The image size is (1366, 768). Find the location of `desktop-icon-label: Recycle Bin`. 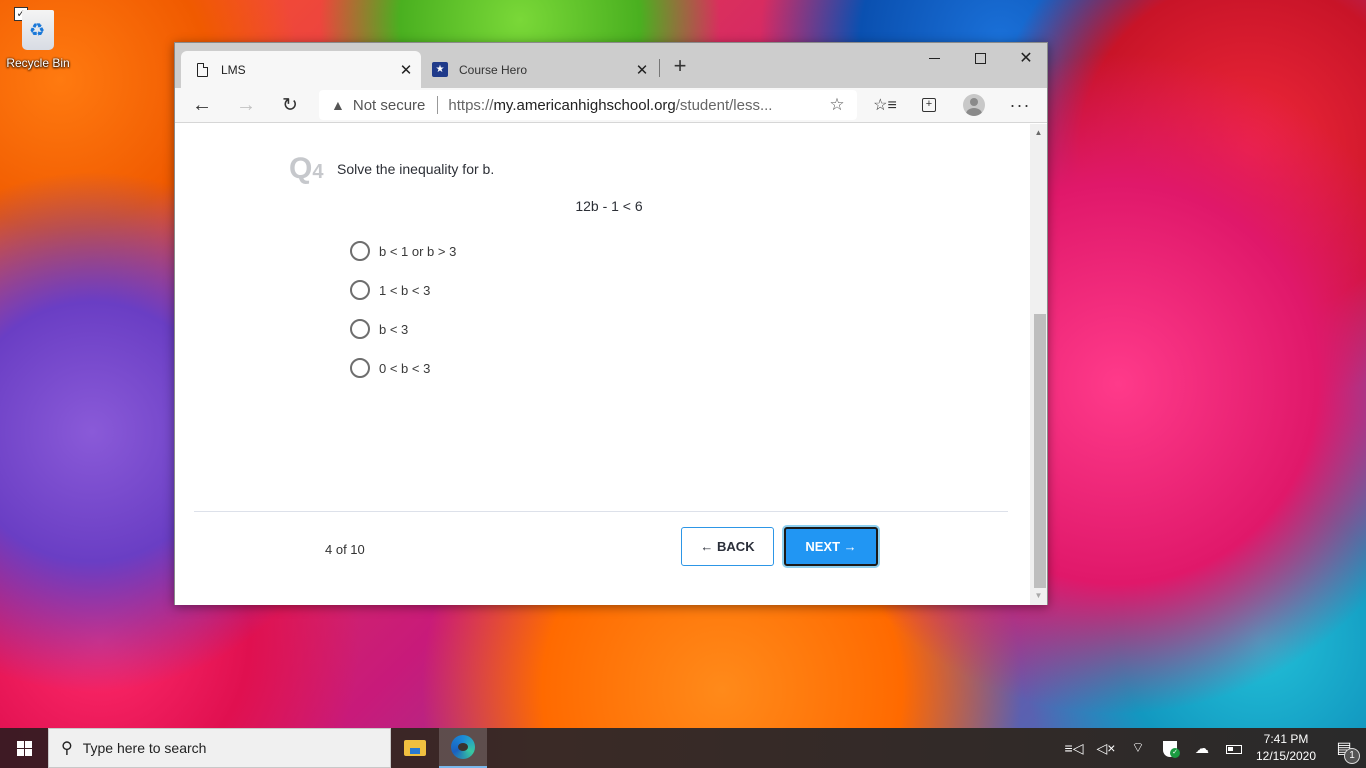

desktop-icon-label: Recycle Bin is located at coordinates (38, 63).